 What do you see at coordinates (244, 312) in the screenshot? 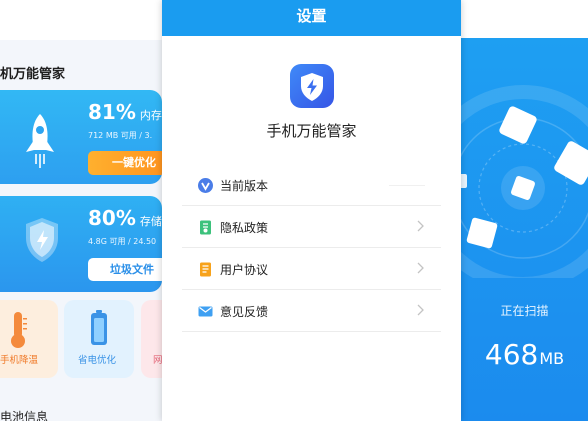
I see `menu-item-label: 意见反馈` at bounding box center [244, 312].